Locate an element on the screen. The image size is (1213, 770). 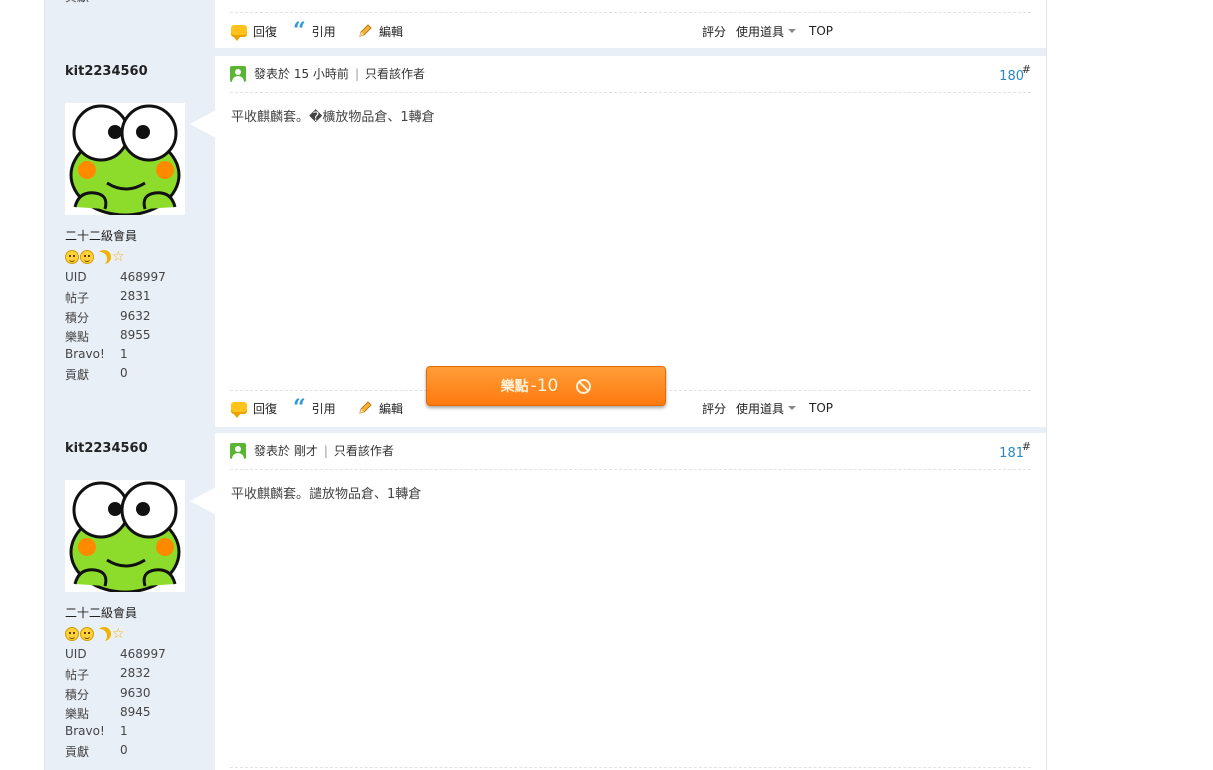
posted-time: 剛才 is located at coordinates (305, 451).